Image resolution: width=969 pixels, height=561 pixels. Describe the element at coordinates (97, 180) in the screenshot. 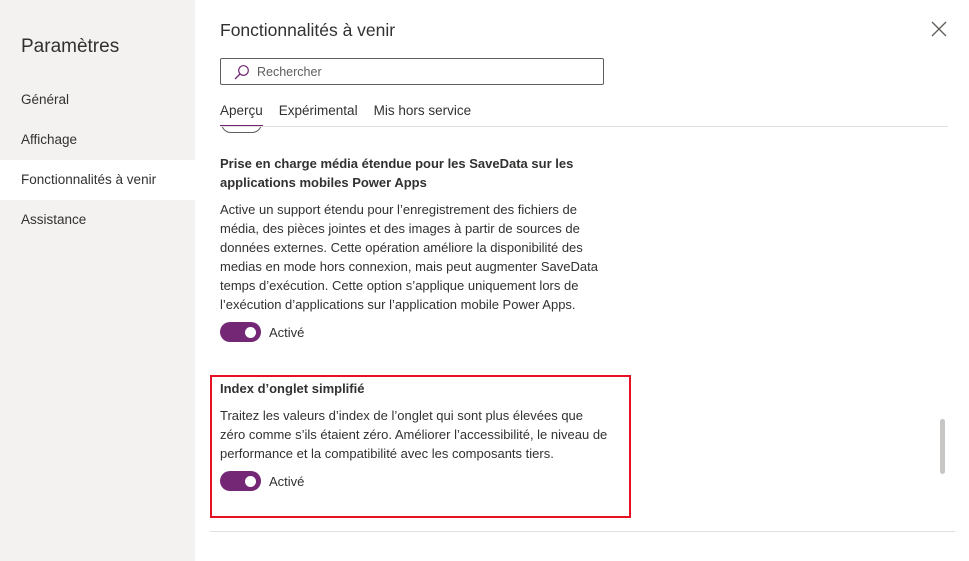

I see `sidebar-item-upcoming-features: Fonctionnalités à venir` at that location.